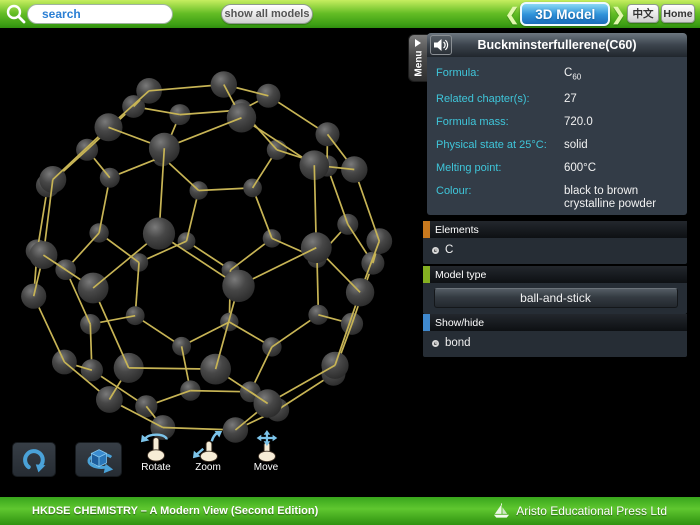  What do you see at coordinates (491, 145) in the screenshot?
I see `property-label: Physical state at 25°C:` at bounding box center [491, 145].